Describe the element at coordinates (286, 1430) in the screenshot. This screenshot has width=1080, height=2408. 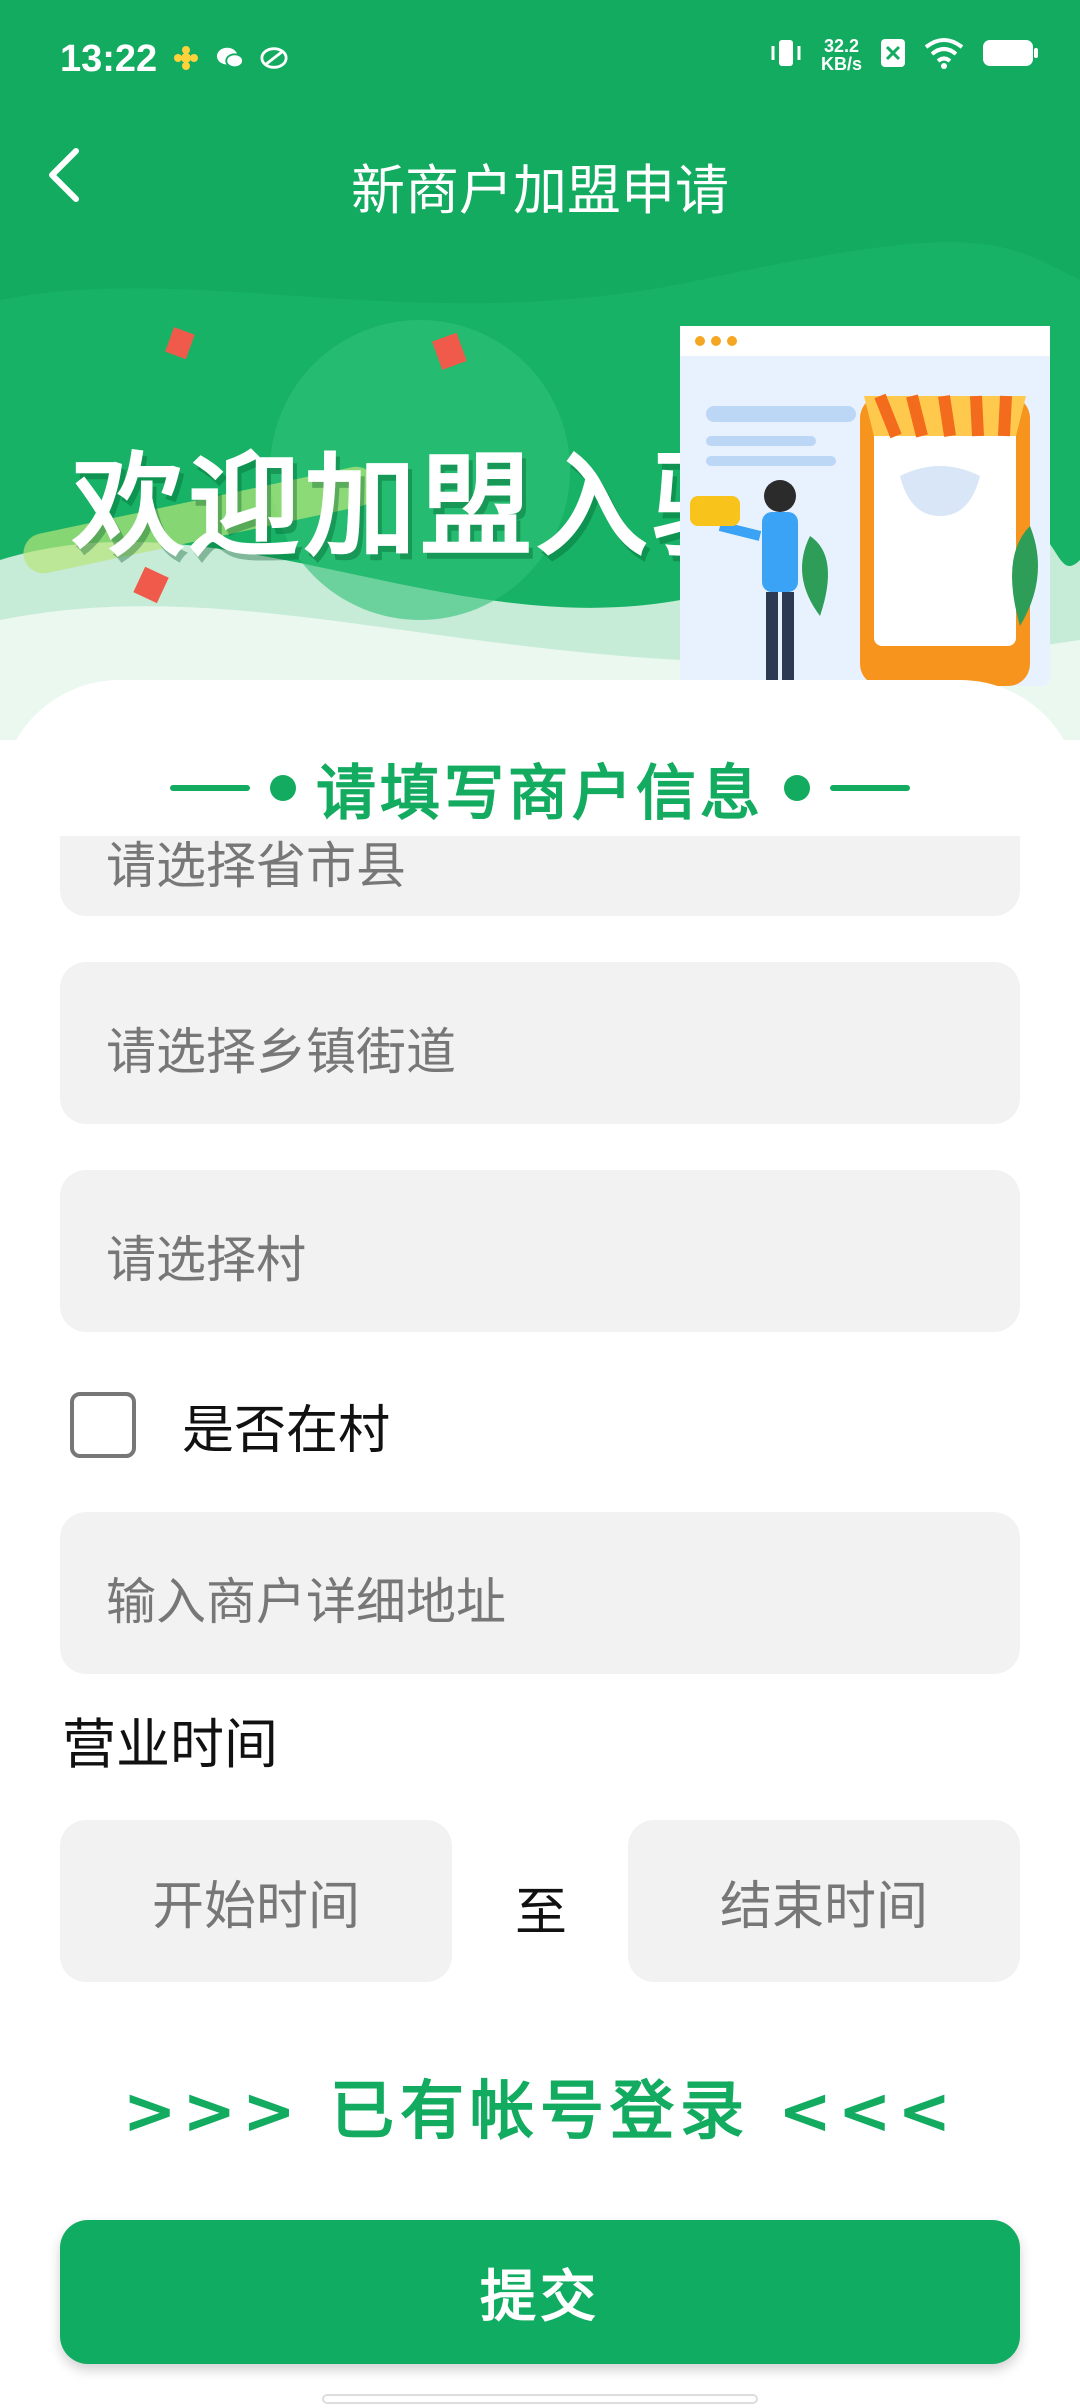
I see `in-village-label: 是否在村` at that location.